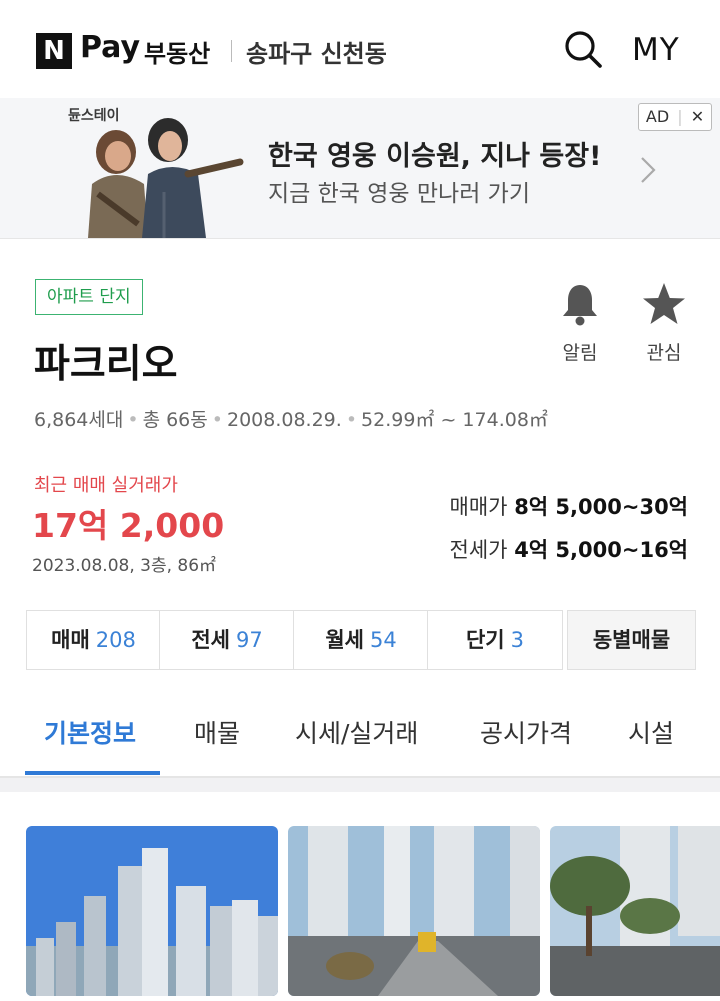  What do you see at coordinates (648, 170) in the screenshot?
I see `chevron-right-icon` at bounding box center [648, 170].